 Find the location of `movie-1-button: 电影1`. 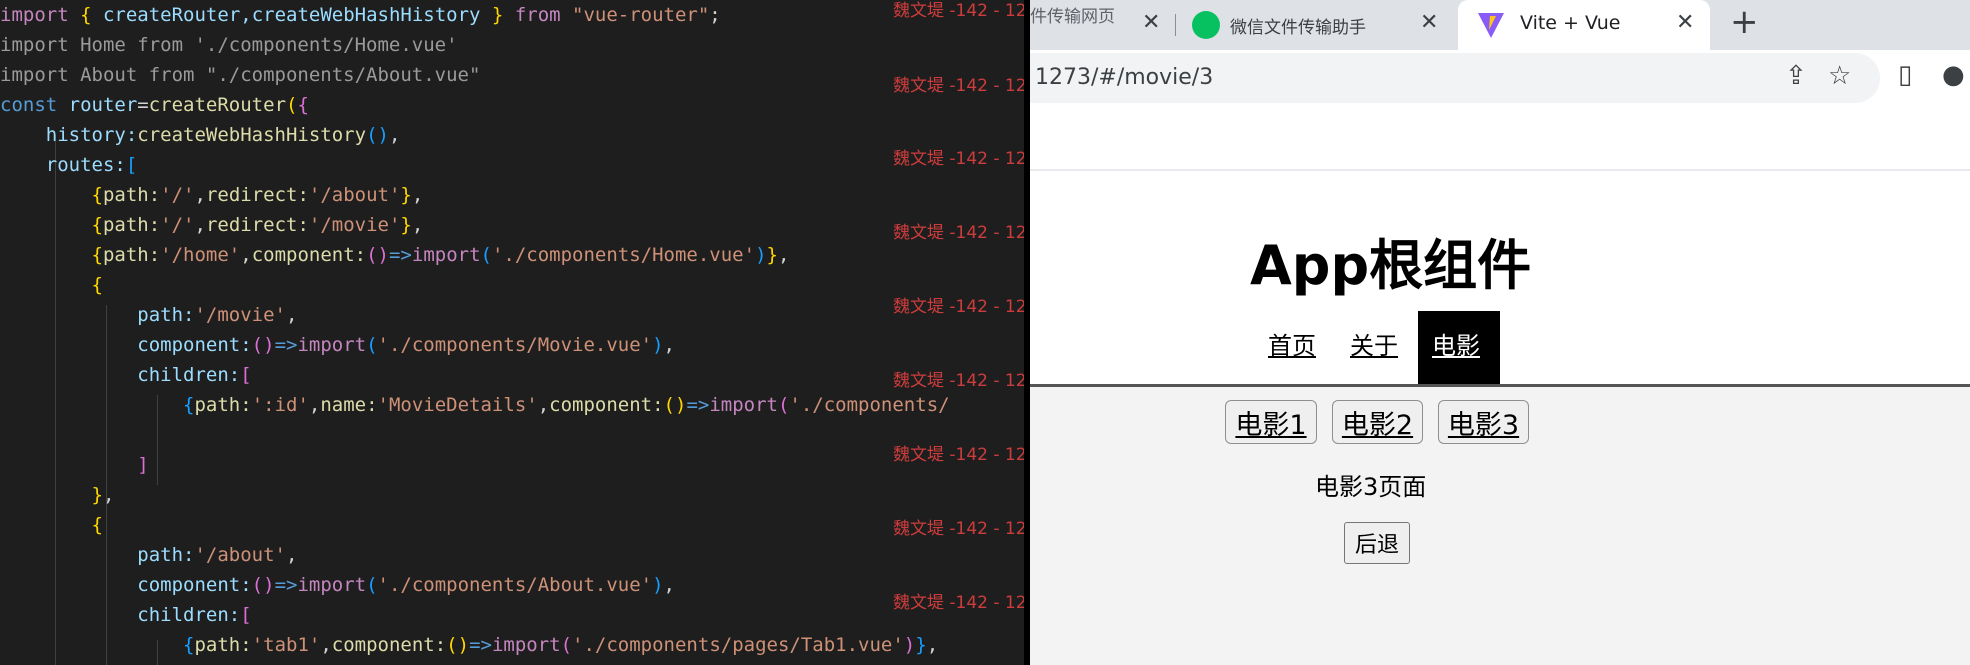

movie-1-button: 电影1 is located at coordinates (1271, 422).